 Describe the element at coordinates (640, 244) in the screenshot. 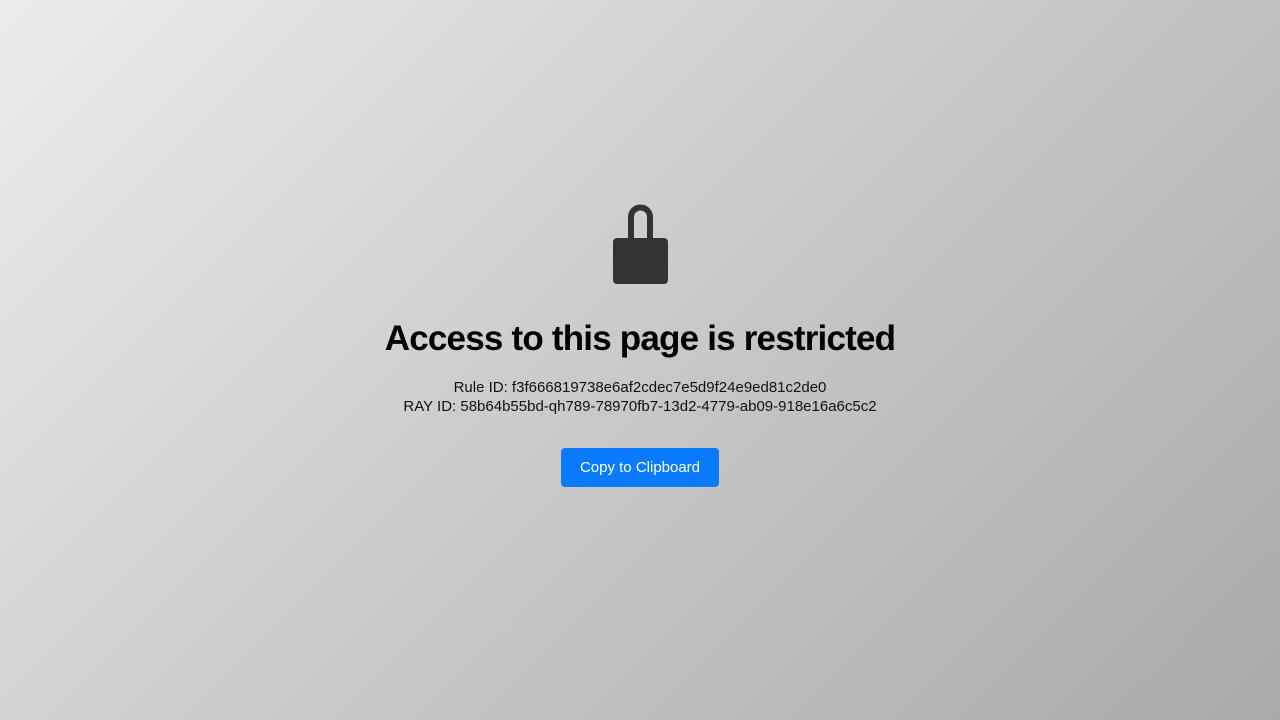

I see `lock-icon` at that location.